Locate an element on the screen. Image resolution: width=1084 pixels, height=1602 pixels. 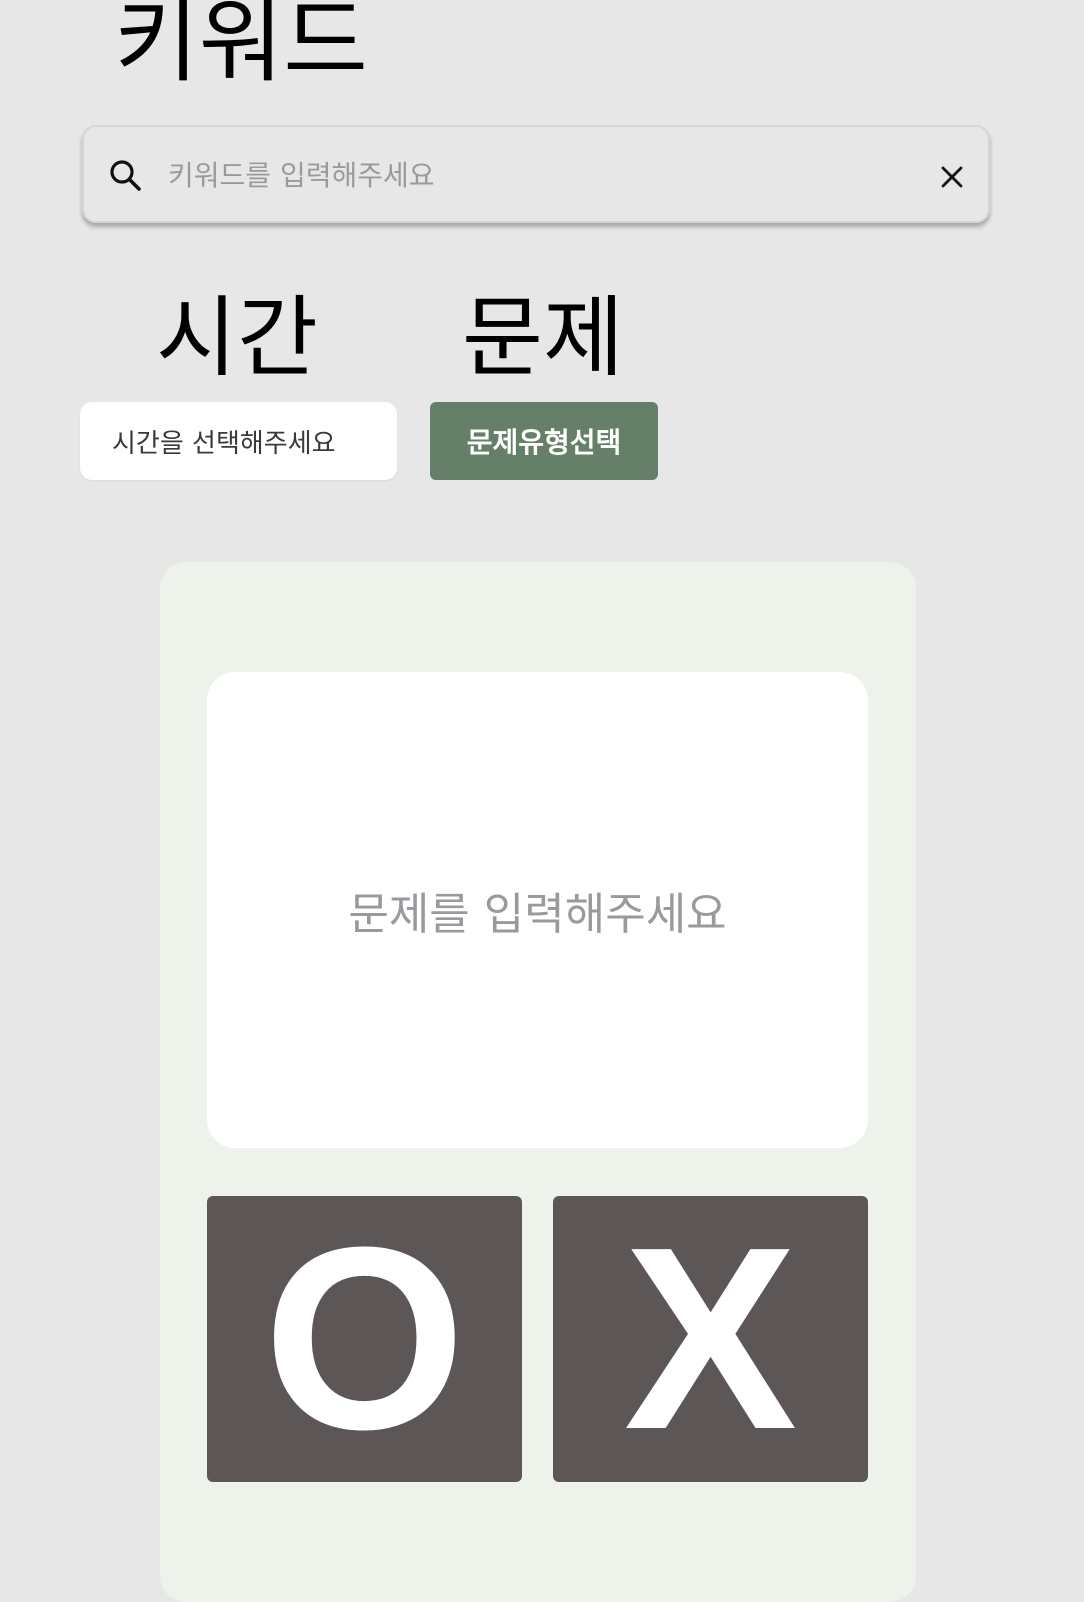
close-icon is located at coordinates (952, 177).